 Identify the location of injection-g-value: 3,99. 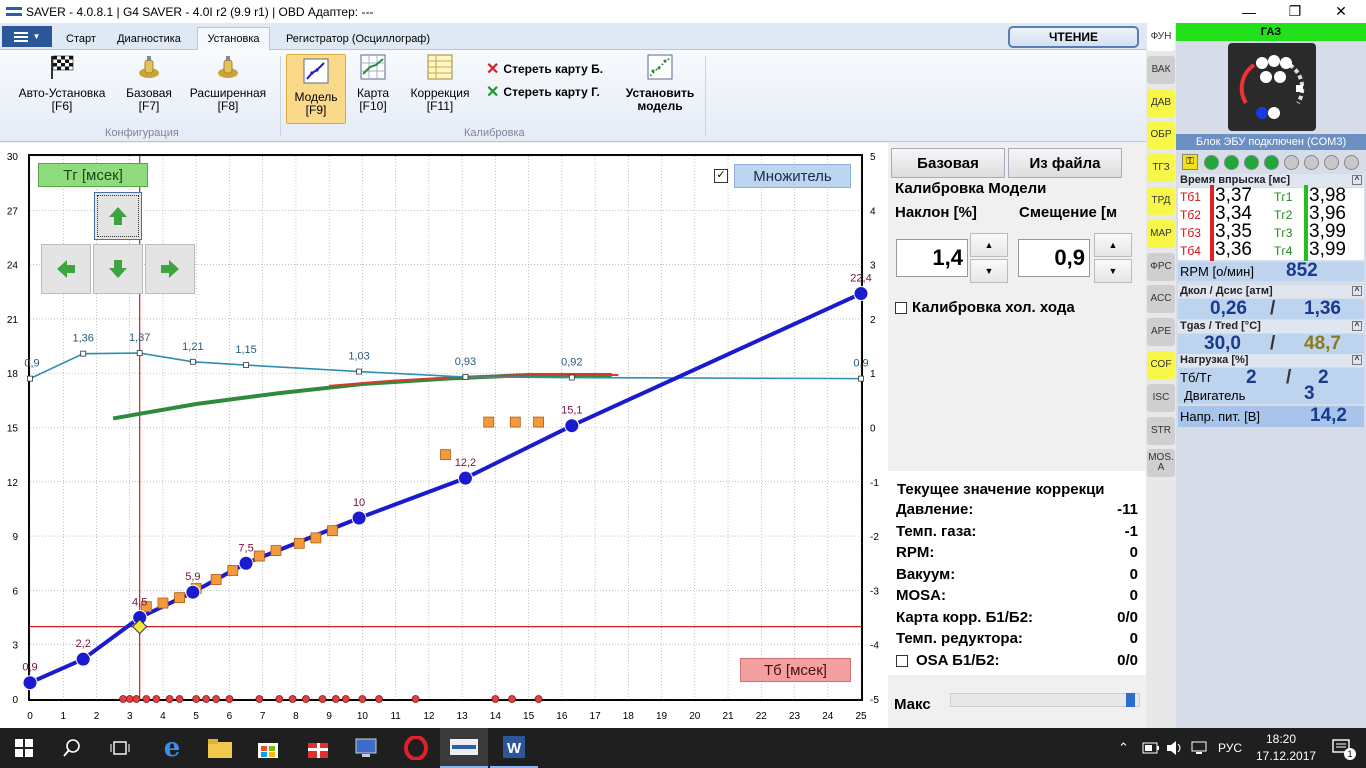
(1325, 250).